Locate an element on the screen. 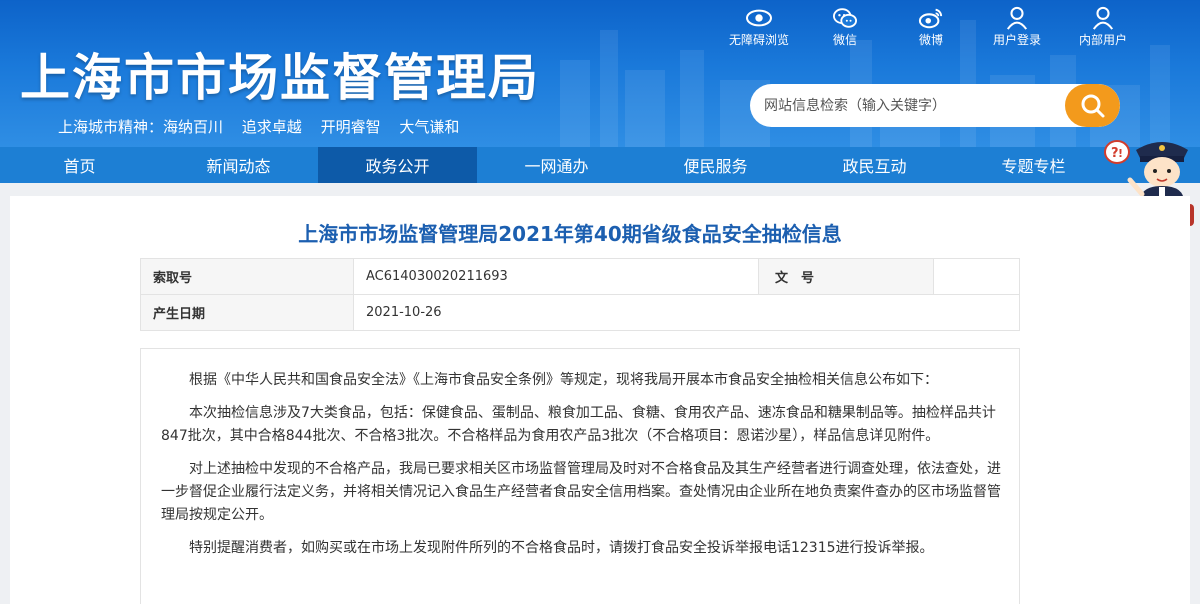  motto-item: 大气谦和 is located at coordinates (429, 127).